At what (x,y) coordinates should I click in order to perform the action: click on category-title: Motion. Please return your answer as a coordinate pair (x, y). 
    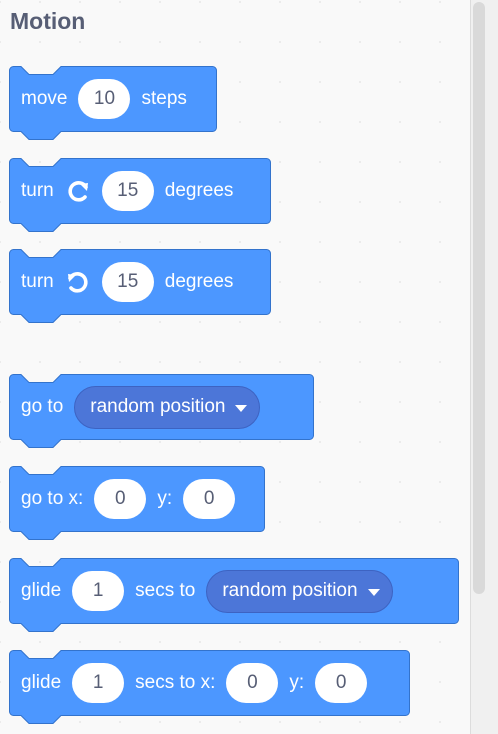
    Looking at the image, I should click on (48, 21).